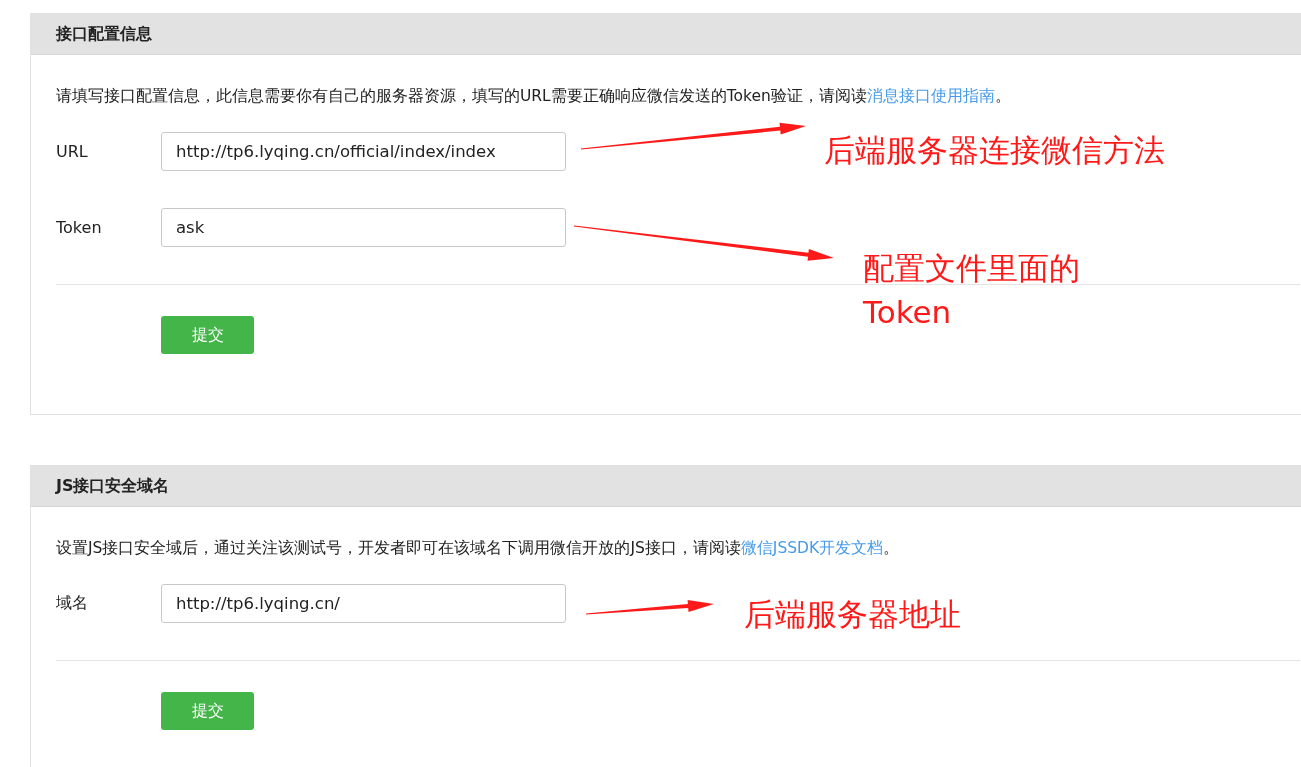 Image resolution: width=1301 pixels, height=767 pixels. I want to click on guide-link: 微信JSSDK开发文档, so click(812, 548).